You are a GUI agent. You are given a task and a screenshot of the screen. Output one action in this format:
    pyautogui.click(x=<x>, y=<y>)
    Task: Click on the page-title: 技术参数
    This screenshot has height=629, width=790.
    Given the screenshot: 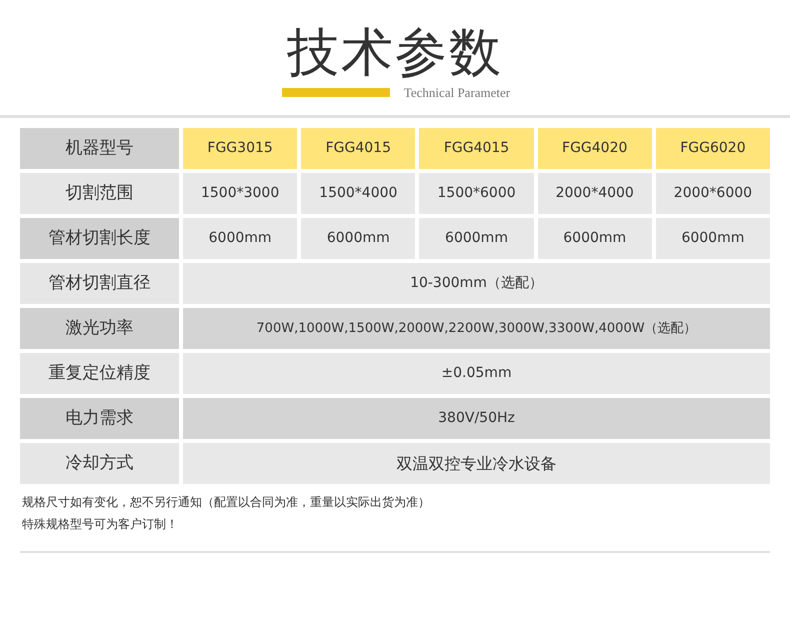 What is the action you would take?
    pyautogui.click(x=395, y=53)
    